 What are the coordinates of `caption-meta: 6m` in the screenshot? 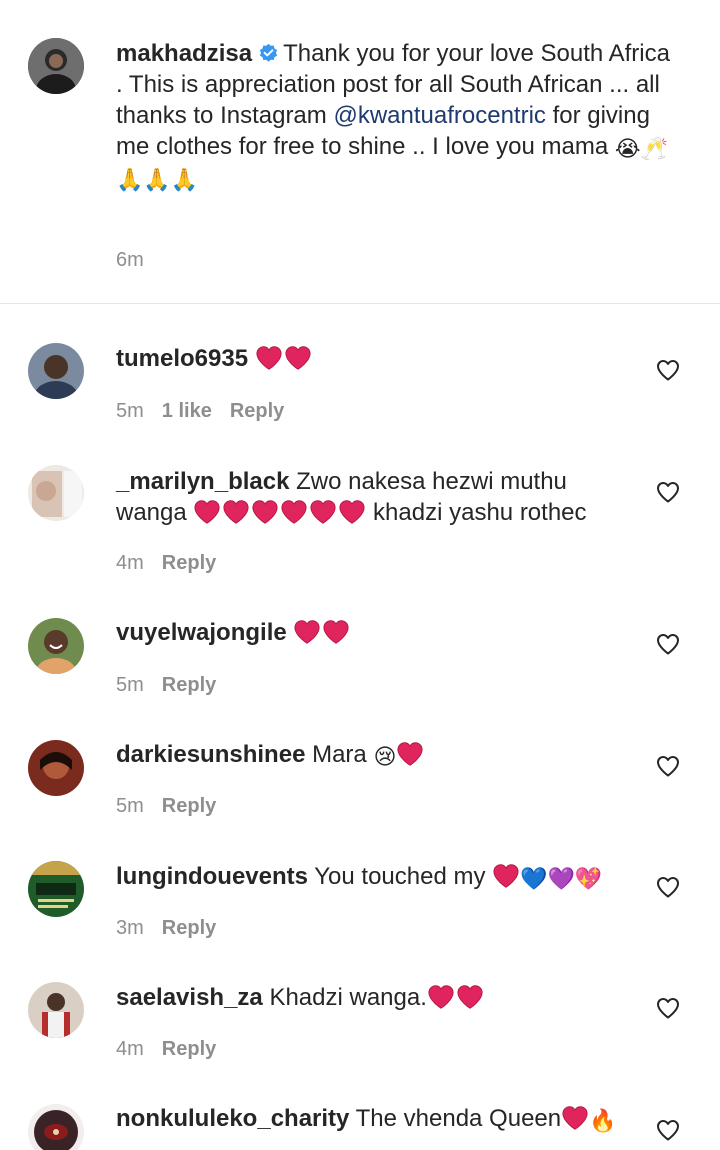 It's located at (130, 260).